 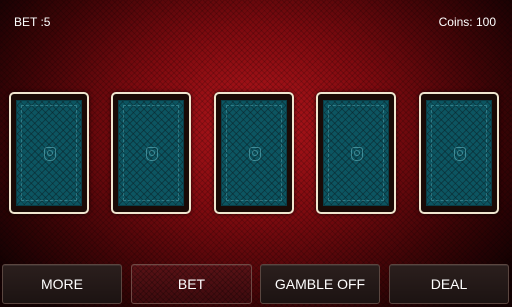 I want to click on gamble-toggle-button: GAMBLE OFF, so click(x=320, y=284).